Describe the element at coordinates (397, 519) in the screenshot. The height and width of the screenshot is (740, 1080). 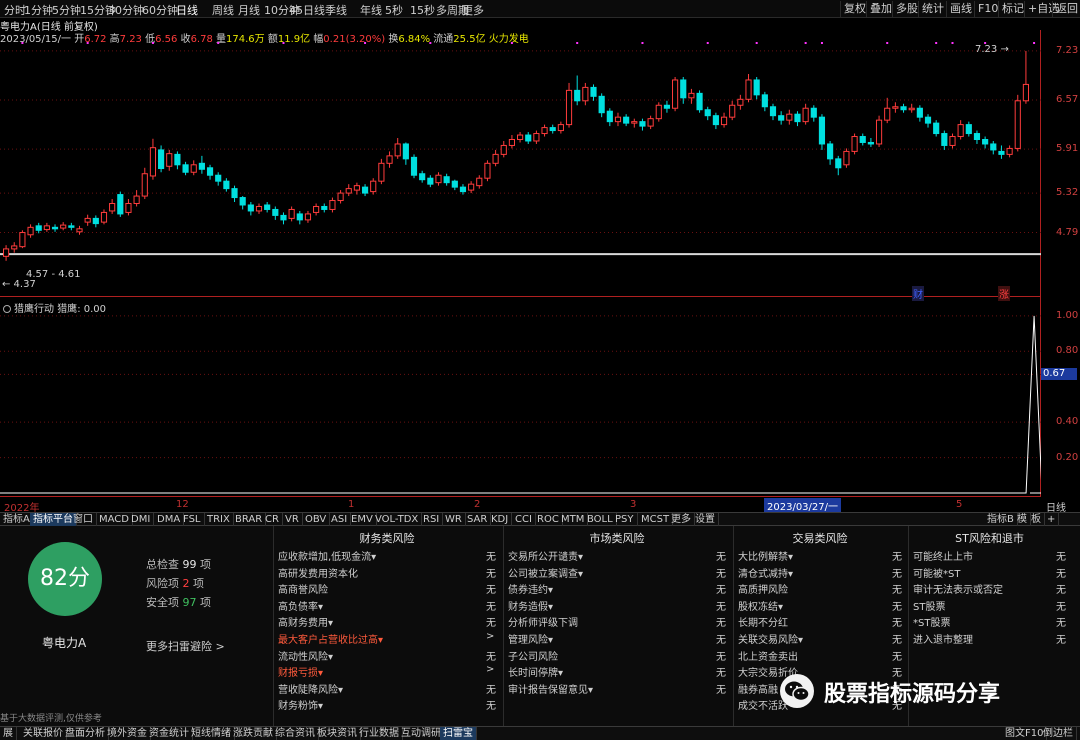
I see `indicator-tab: VOL-TDX` at that location.